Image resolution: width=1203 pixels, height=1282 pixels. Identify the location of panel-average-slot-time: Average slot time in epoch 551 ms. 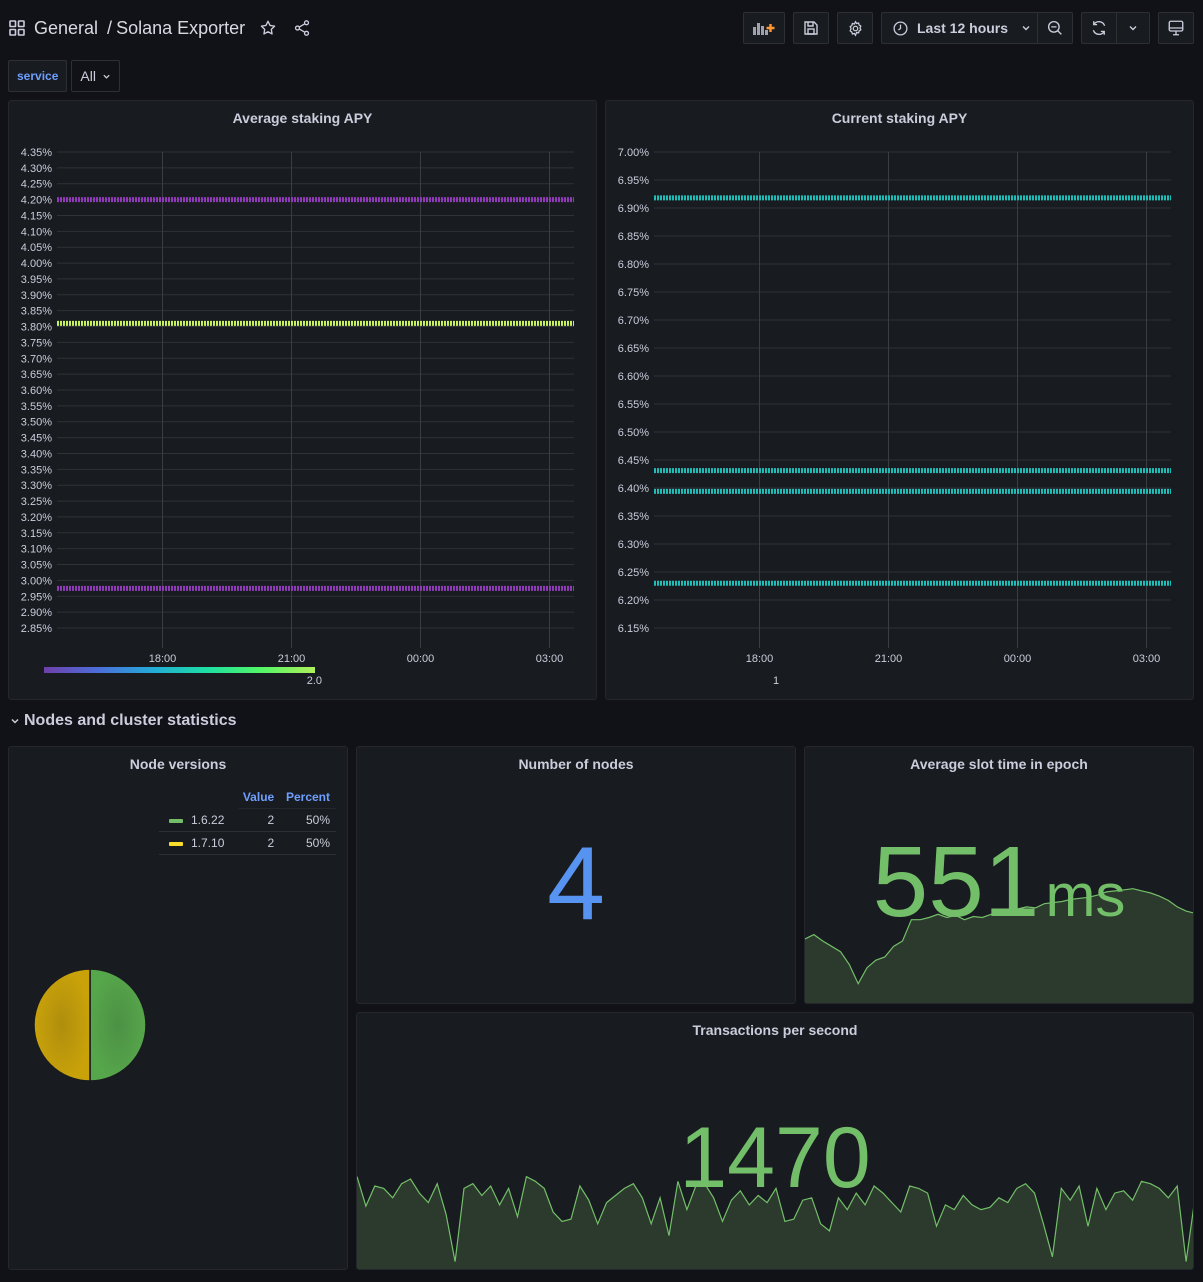
(999, 875).